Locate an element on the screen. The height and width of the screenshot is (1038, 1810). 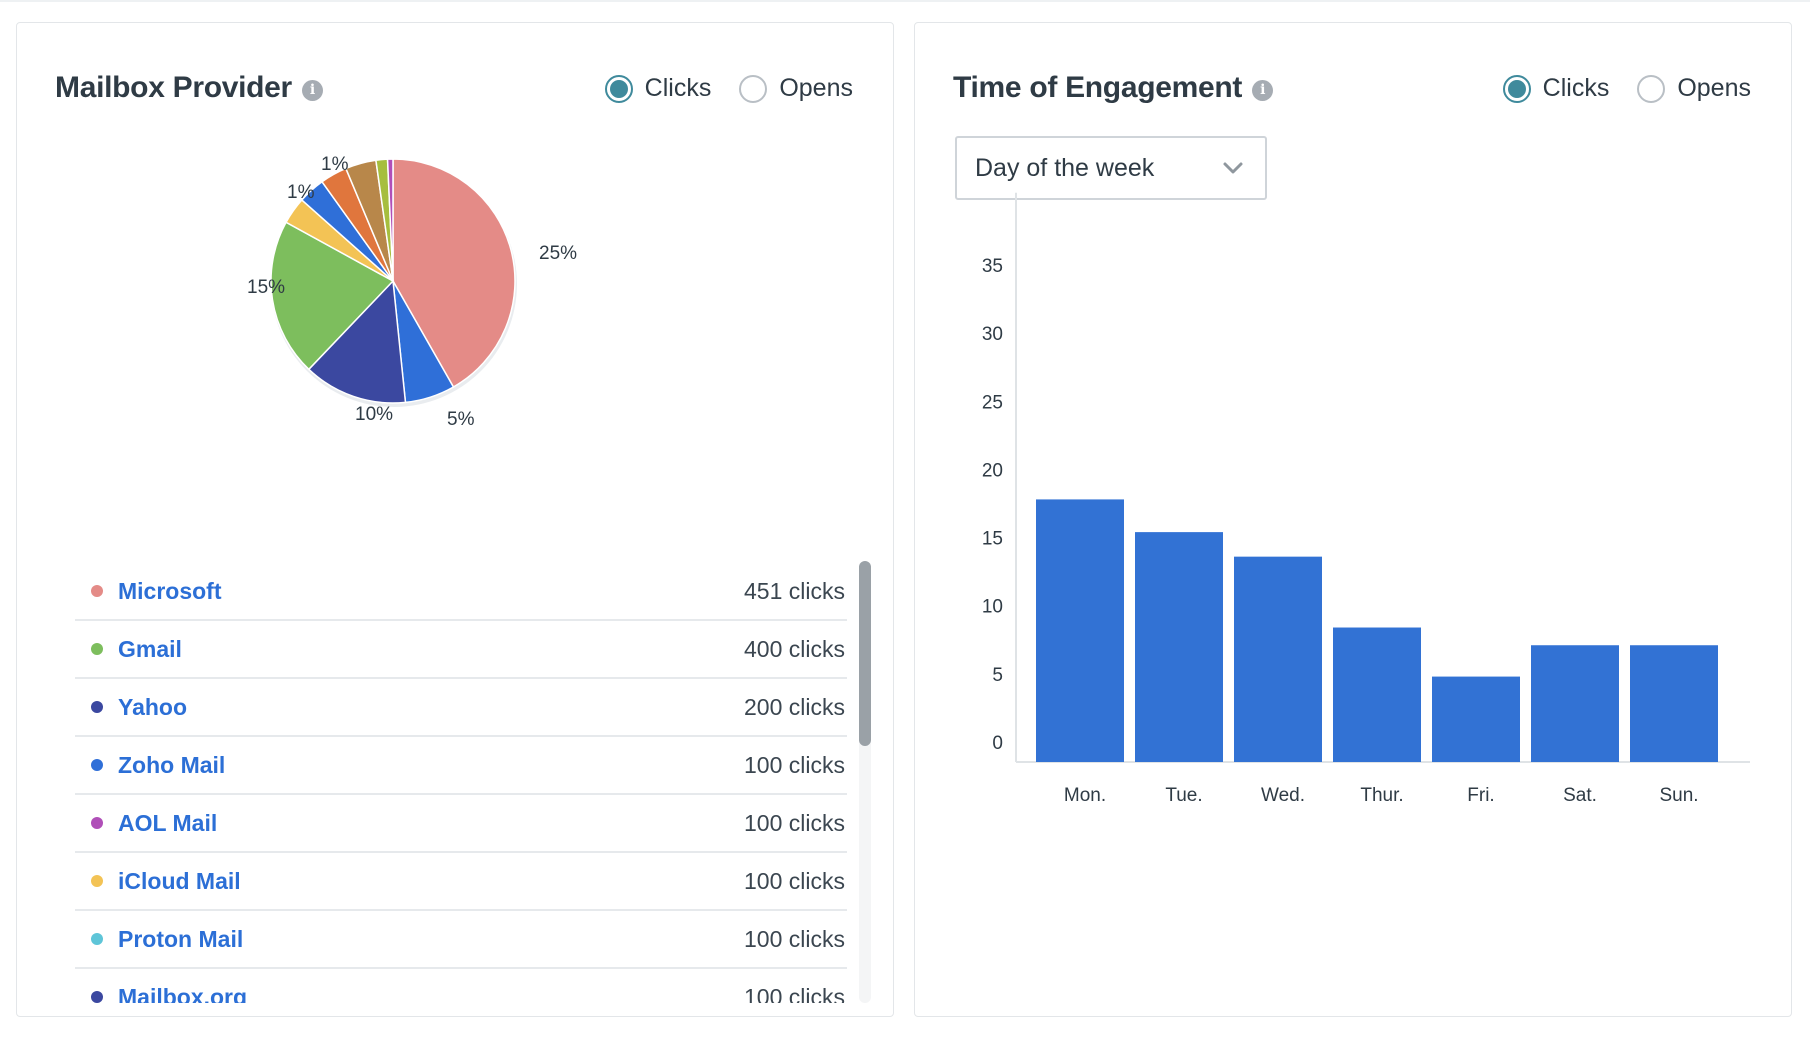
provider-row: Gmail 400 clicks is located at coordinates (461, 650).